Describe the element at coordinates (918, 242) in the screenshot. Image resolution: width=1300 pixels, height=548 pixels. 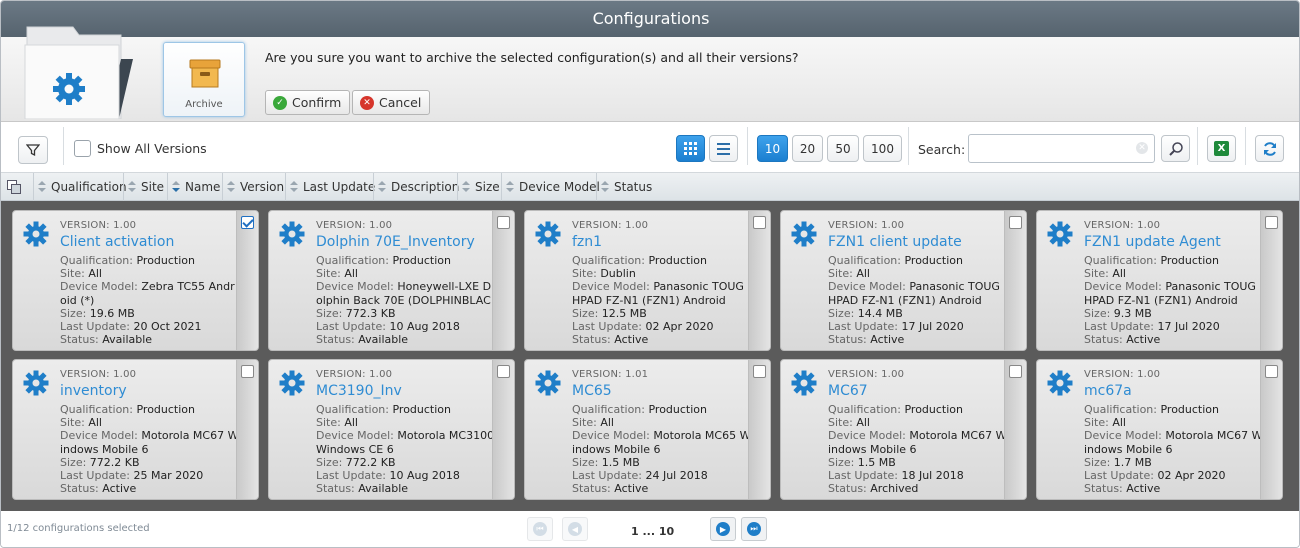
I see `card-name: FZN1 client update` at that location.